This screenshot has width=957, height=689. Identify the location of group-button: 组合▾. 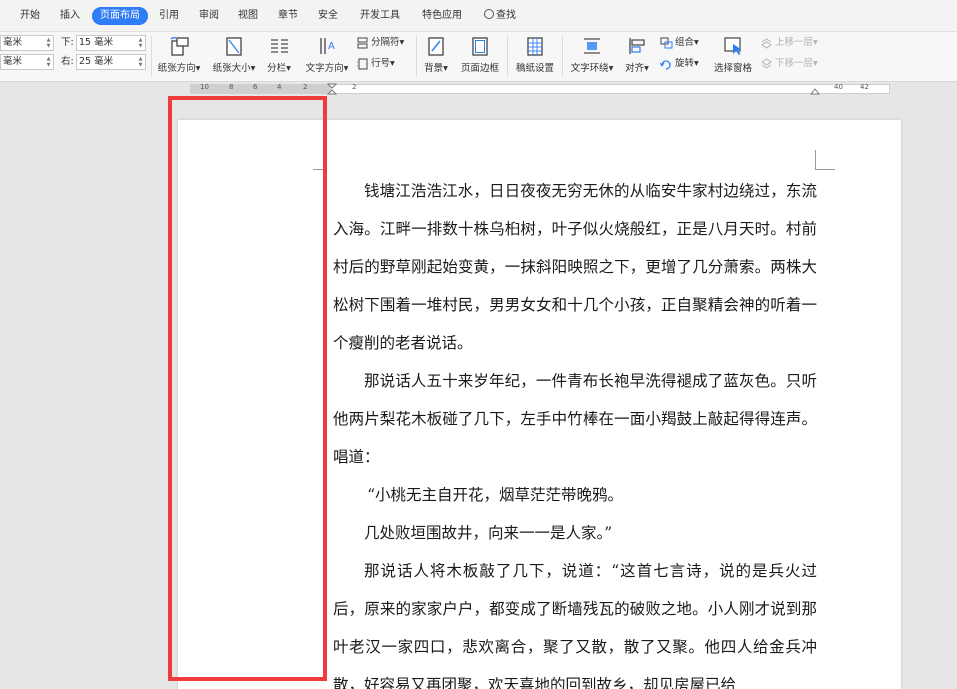
(679, 43).